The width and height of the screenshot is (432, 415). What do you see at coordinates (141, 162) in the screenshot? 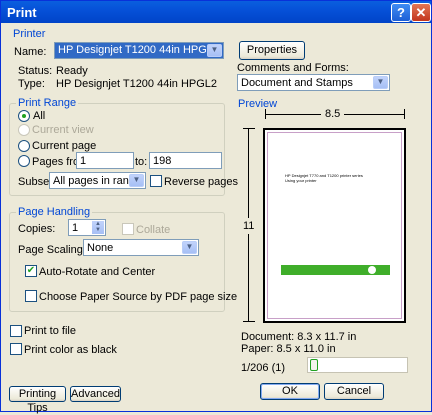
I see `pages-to-label: to:` at bounding box center [141, 162].